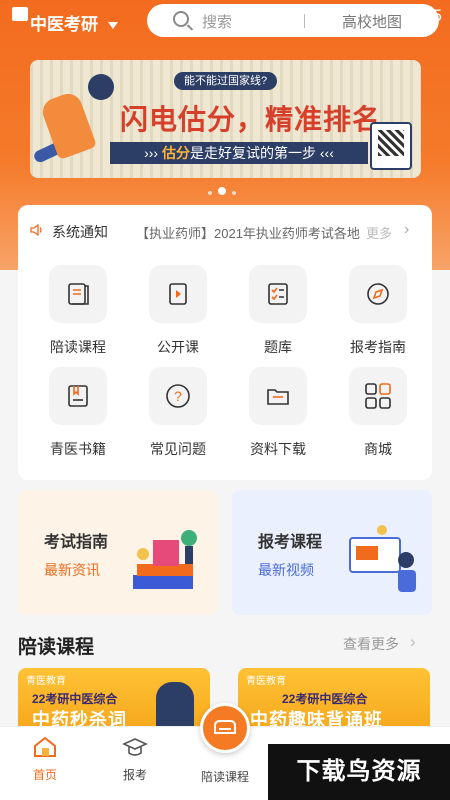 This screenshot has height=800, width=450. What do you see at coordinates (378, 294) in the screenshot?
I see `compass-icon` at bounding box center [378, 294].